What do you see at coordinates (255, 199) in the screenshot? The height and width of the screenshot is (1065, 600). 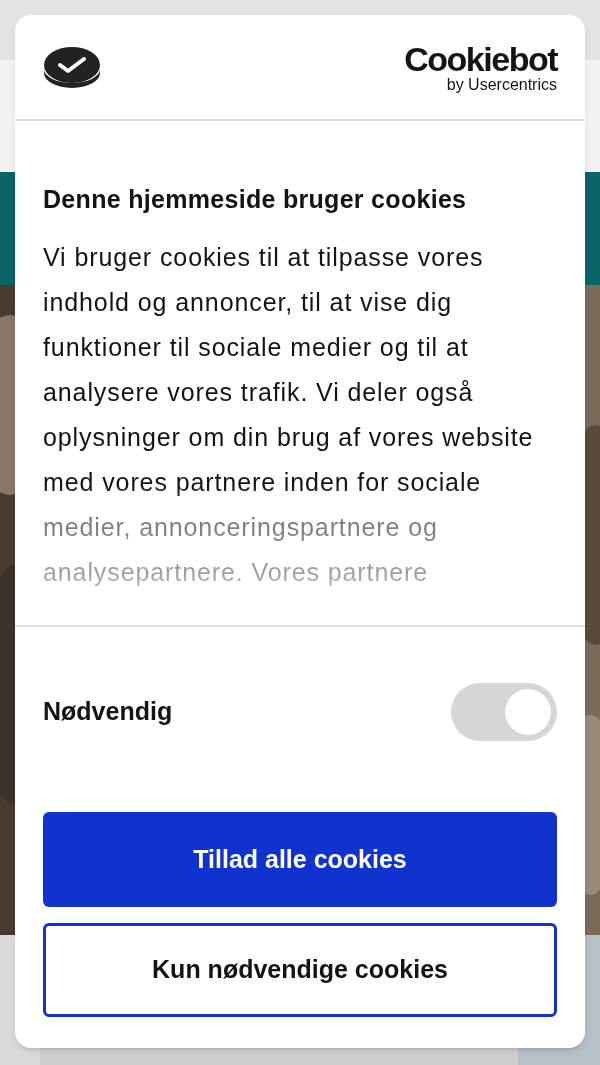 I see `dialog-title: Denne hjemmeside bruger cookies` at bounding box center [255, 199].